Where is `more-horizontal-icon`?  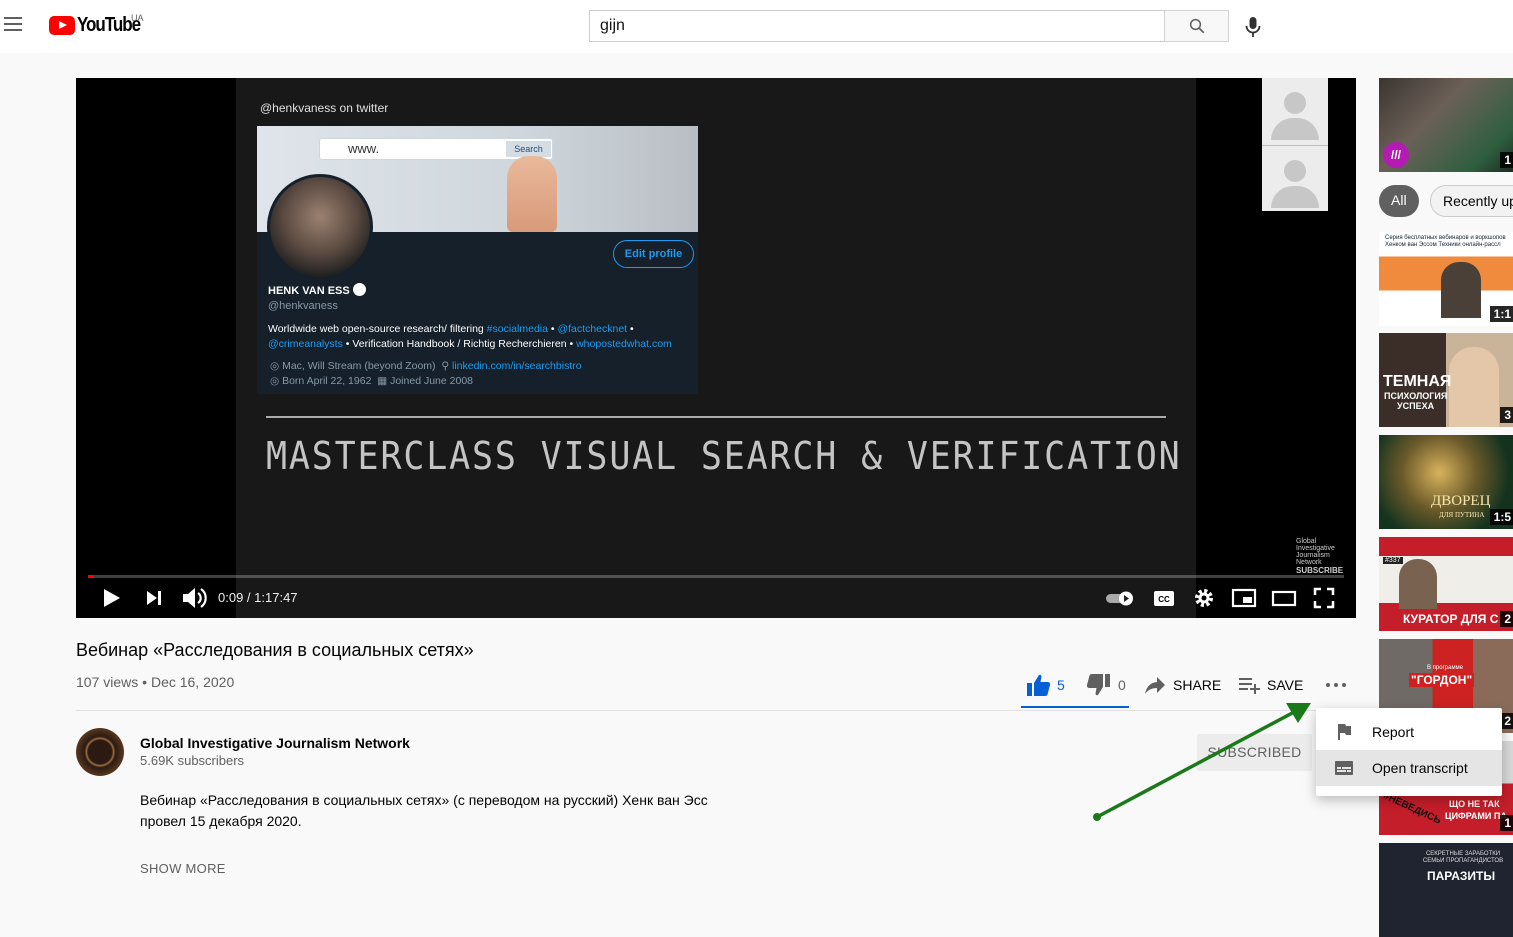 more-horizontal-icon is located at coordinates (1336, 685).